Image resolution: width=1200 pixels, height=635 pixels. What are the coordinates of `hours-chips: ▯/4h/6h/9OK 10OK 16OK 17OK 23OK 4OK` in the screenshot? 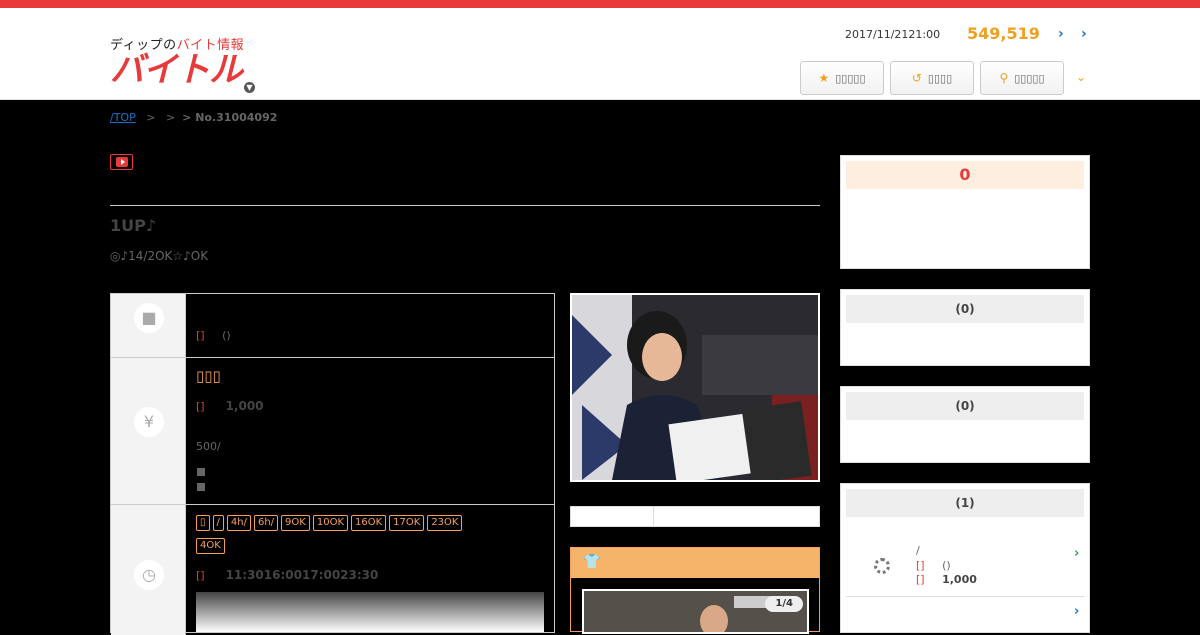 It's located at (373, 536).